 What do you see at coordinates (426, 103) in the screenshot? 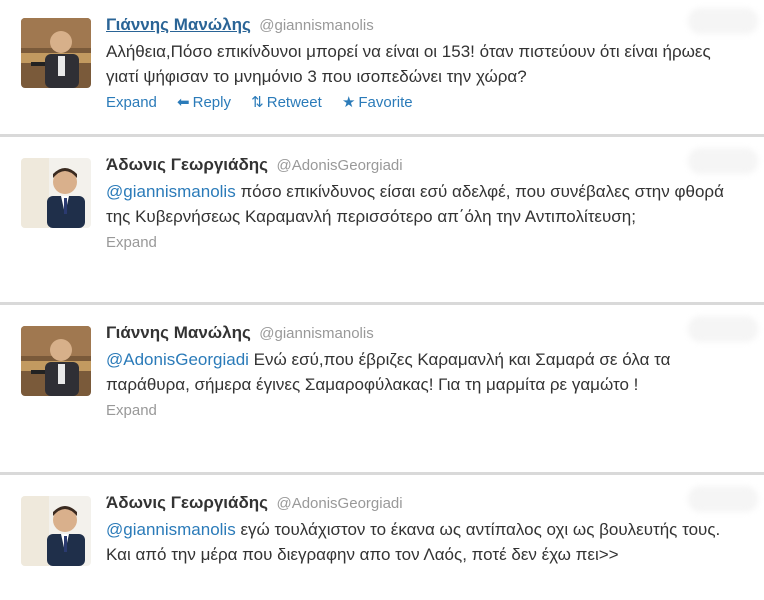
I see `tweet-actions: Expand ⬅ Reply ⇅ Retweet ★ Favorite` at bounding box center [426, 103].